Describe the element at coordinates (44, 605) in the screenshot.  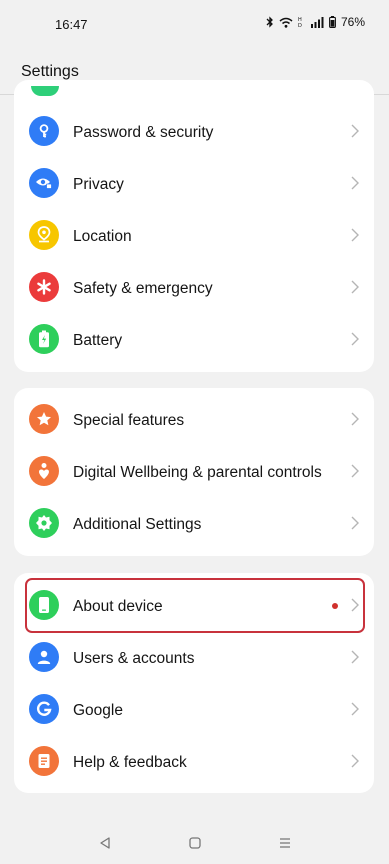
I see `phone-icon` at that location.